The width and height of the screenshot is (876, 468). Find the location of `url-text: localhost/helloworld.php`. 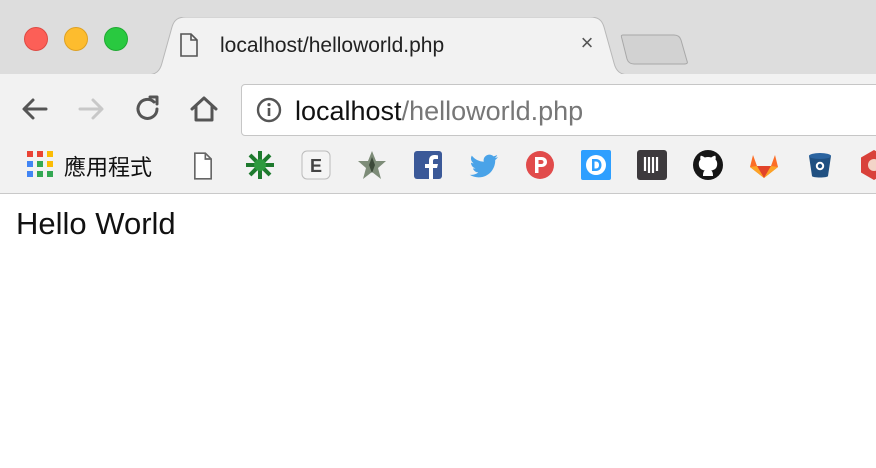

url-text: localhost/helloworld.php is located at coordinates (439, 111).